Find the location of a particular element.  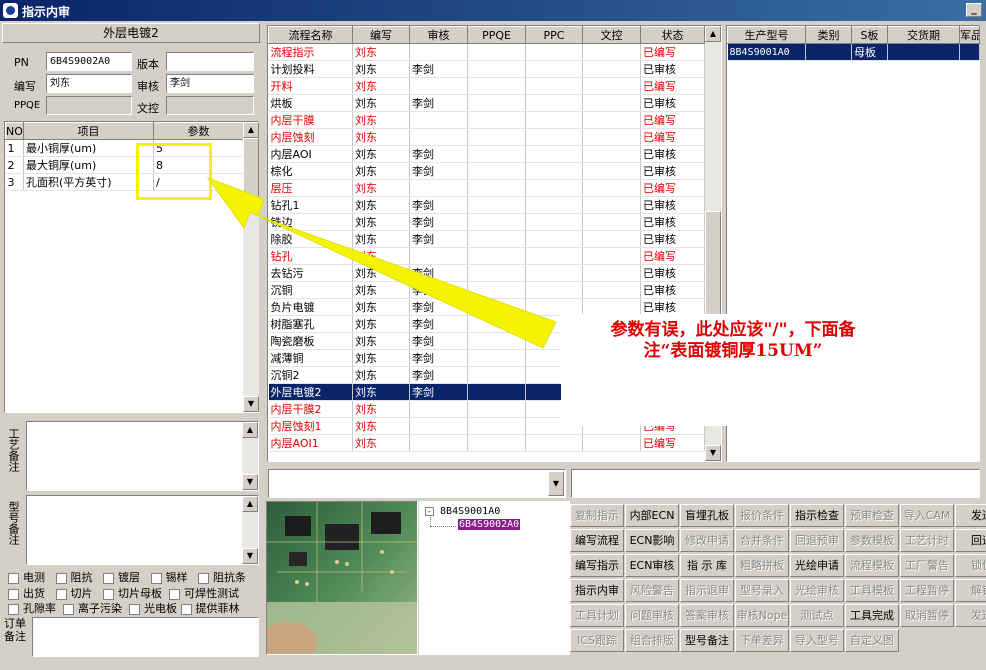

action-button: 流程模板 is located at coordinates (872, 565).